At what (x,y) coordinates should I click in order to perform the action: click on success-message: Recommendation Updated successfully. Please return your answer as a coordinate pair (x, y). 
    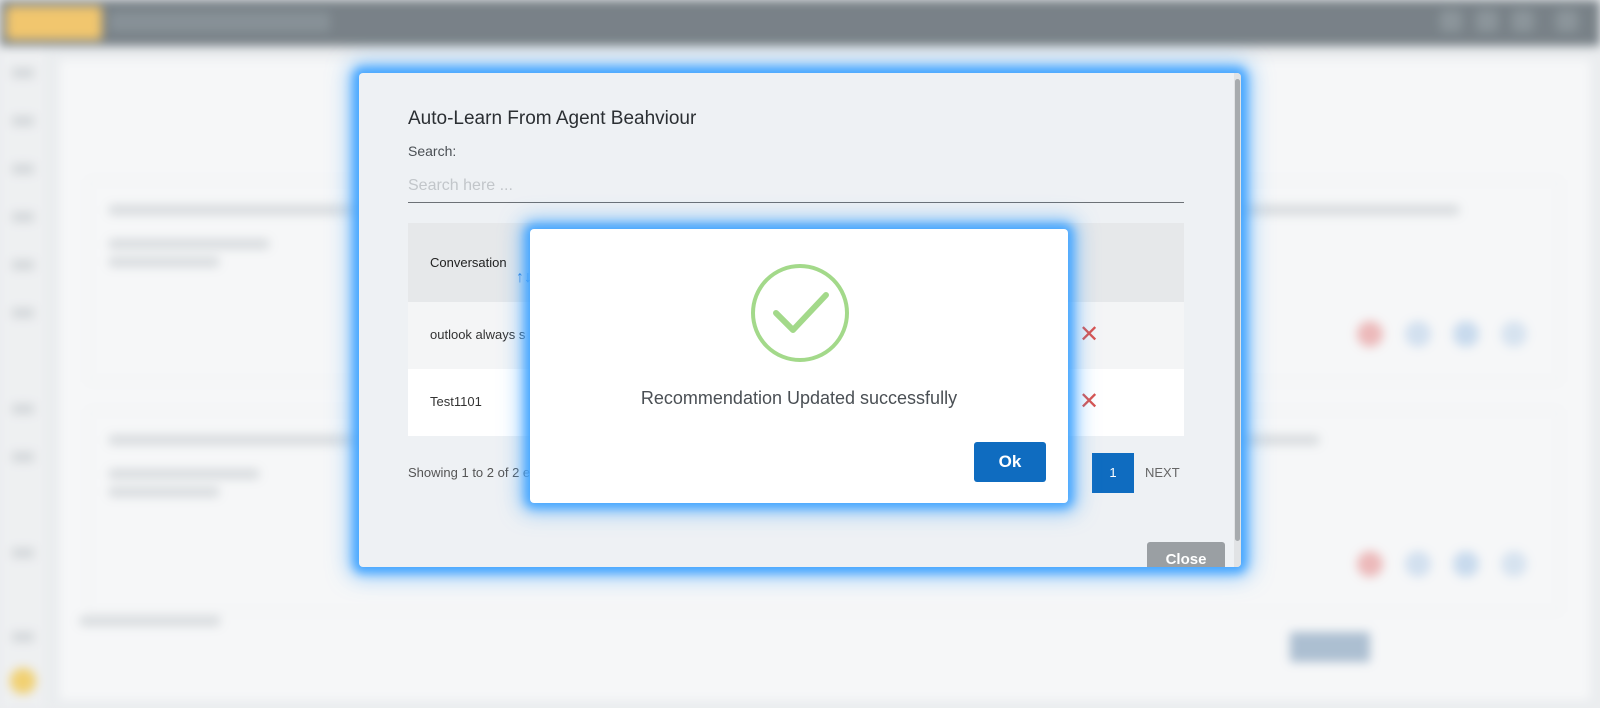
    Looking at the image, I should click on (799, 398).